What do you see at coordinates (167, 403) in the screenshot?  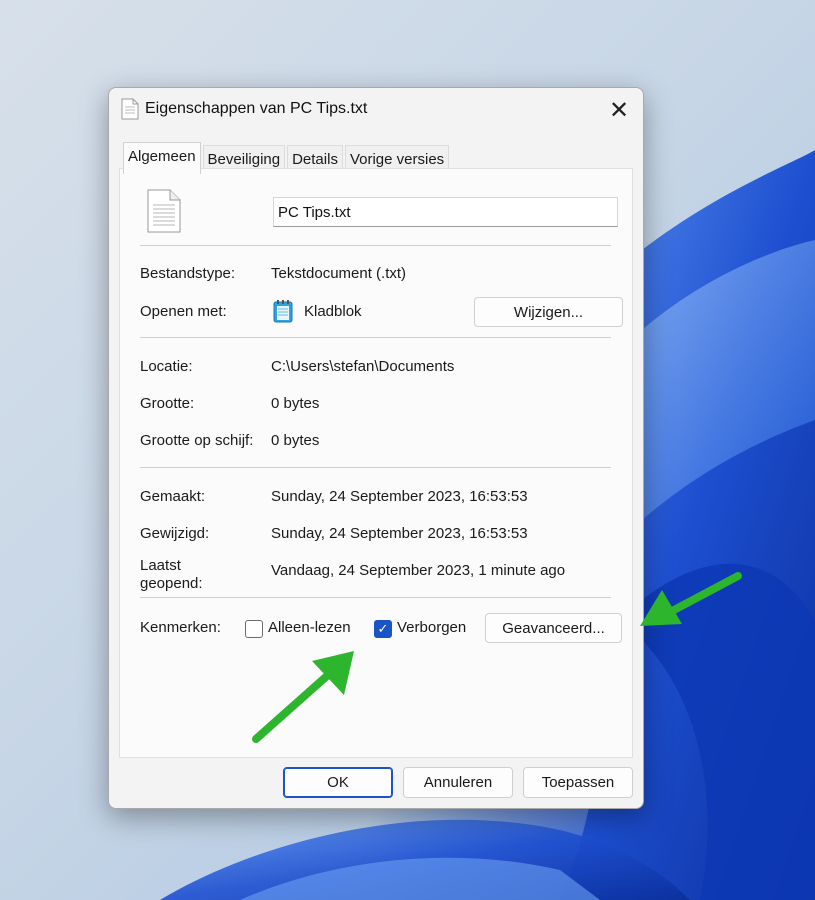 I see `size-label: Grootte:` at bounding box center [167, 403].